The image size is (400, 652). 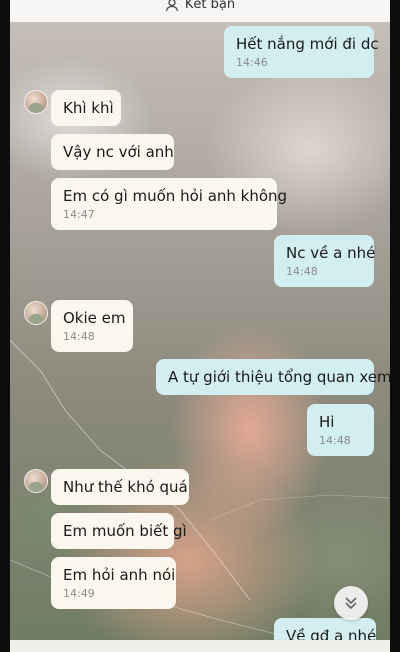 I want to click on message-text: Okie em, so click(x=94, y=318).